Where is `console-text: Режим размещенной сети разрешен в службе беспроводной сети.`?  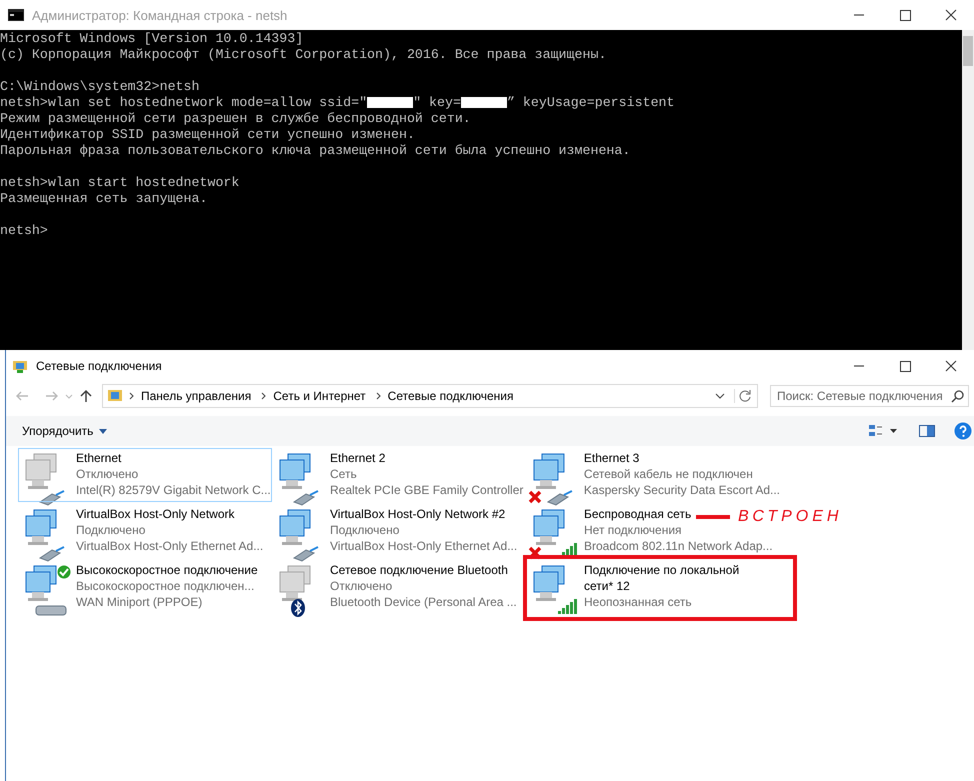
console-text: Режим размещенной сети разрешен в службе беспроводной сети. is located at coordinates (235, 119).